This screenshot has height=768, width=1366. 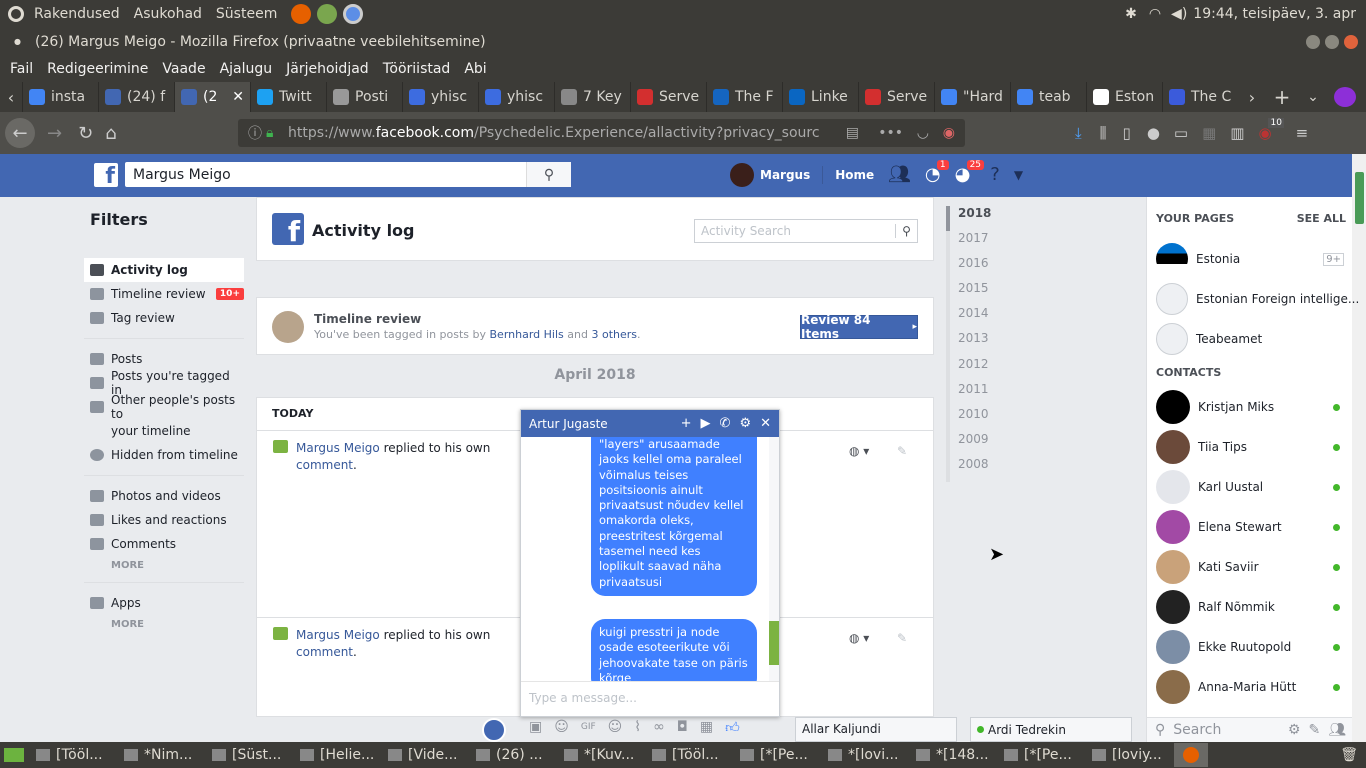 What do you see at coordinates (978, 444) in the screenshot?
I see `year-item: 2009` at bounding box center [978, 444].